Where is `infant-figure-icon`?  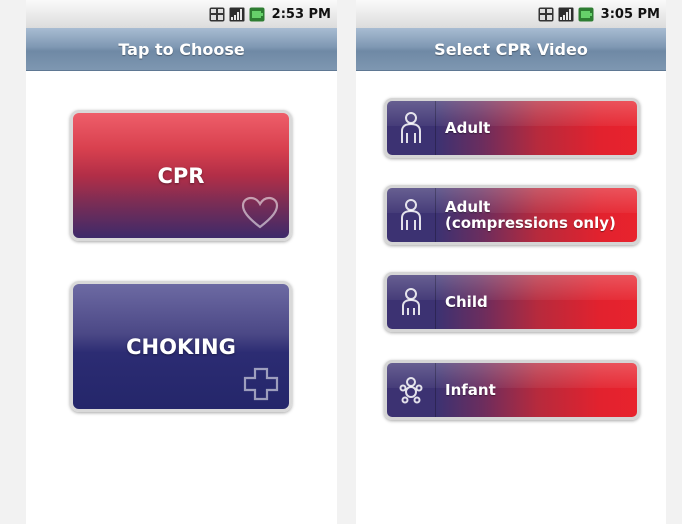
infant-figure-icon is located at coordinates (411, 390).